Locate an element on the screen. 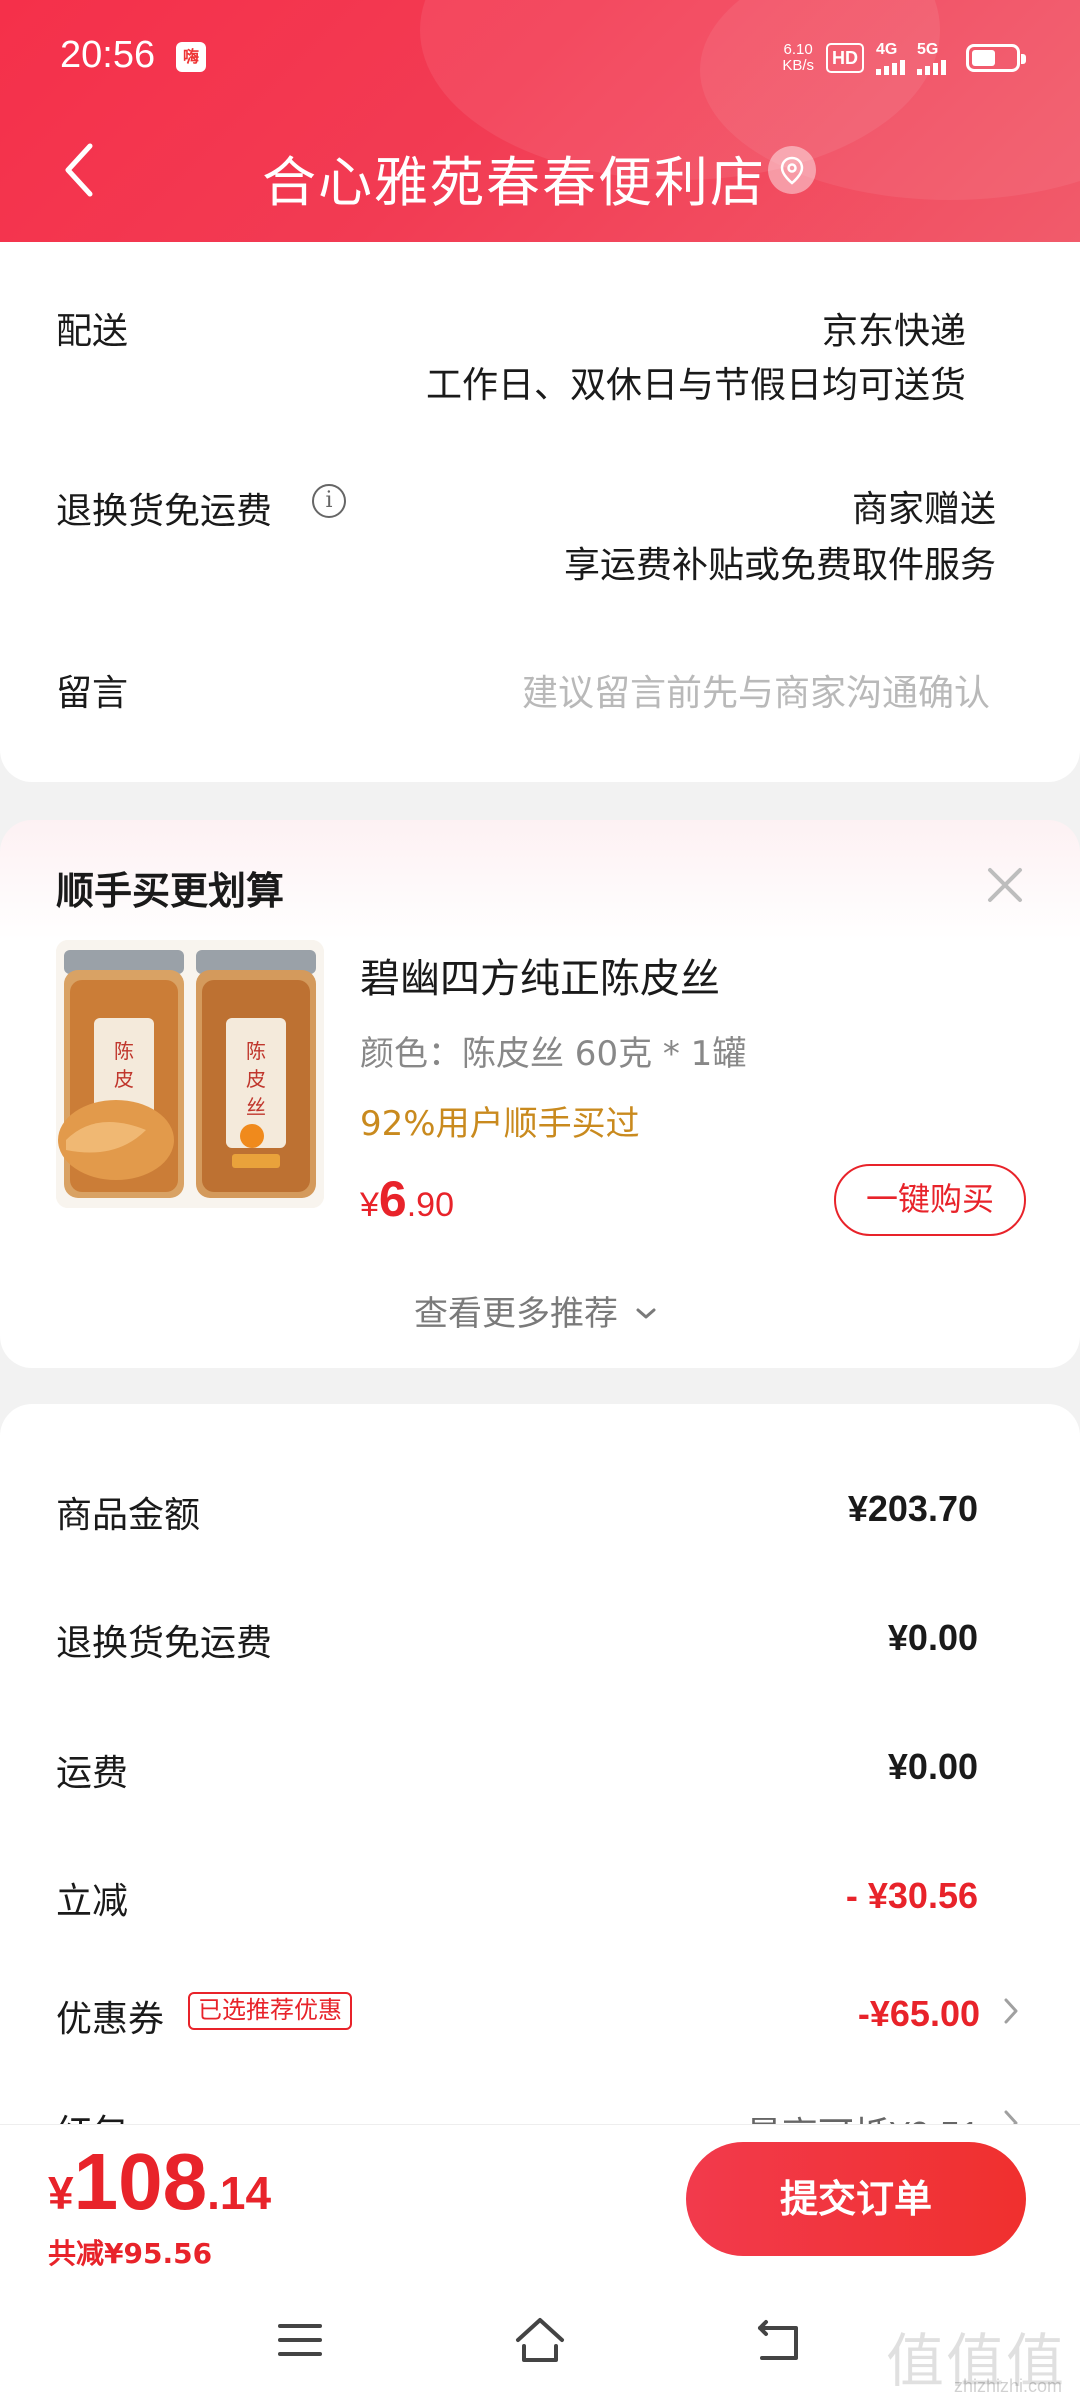 The image size is (1080, 2400). location-pin-icon is located at coordinates (792, 170).